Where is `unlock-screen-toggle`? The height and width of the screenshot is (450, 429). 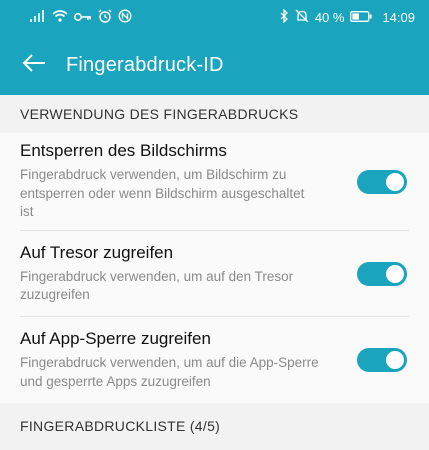
unlock-screen-toggle is located at coordinates (382, 181).